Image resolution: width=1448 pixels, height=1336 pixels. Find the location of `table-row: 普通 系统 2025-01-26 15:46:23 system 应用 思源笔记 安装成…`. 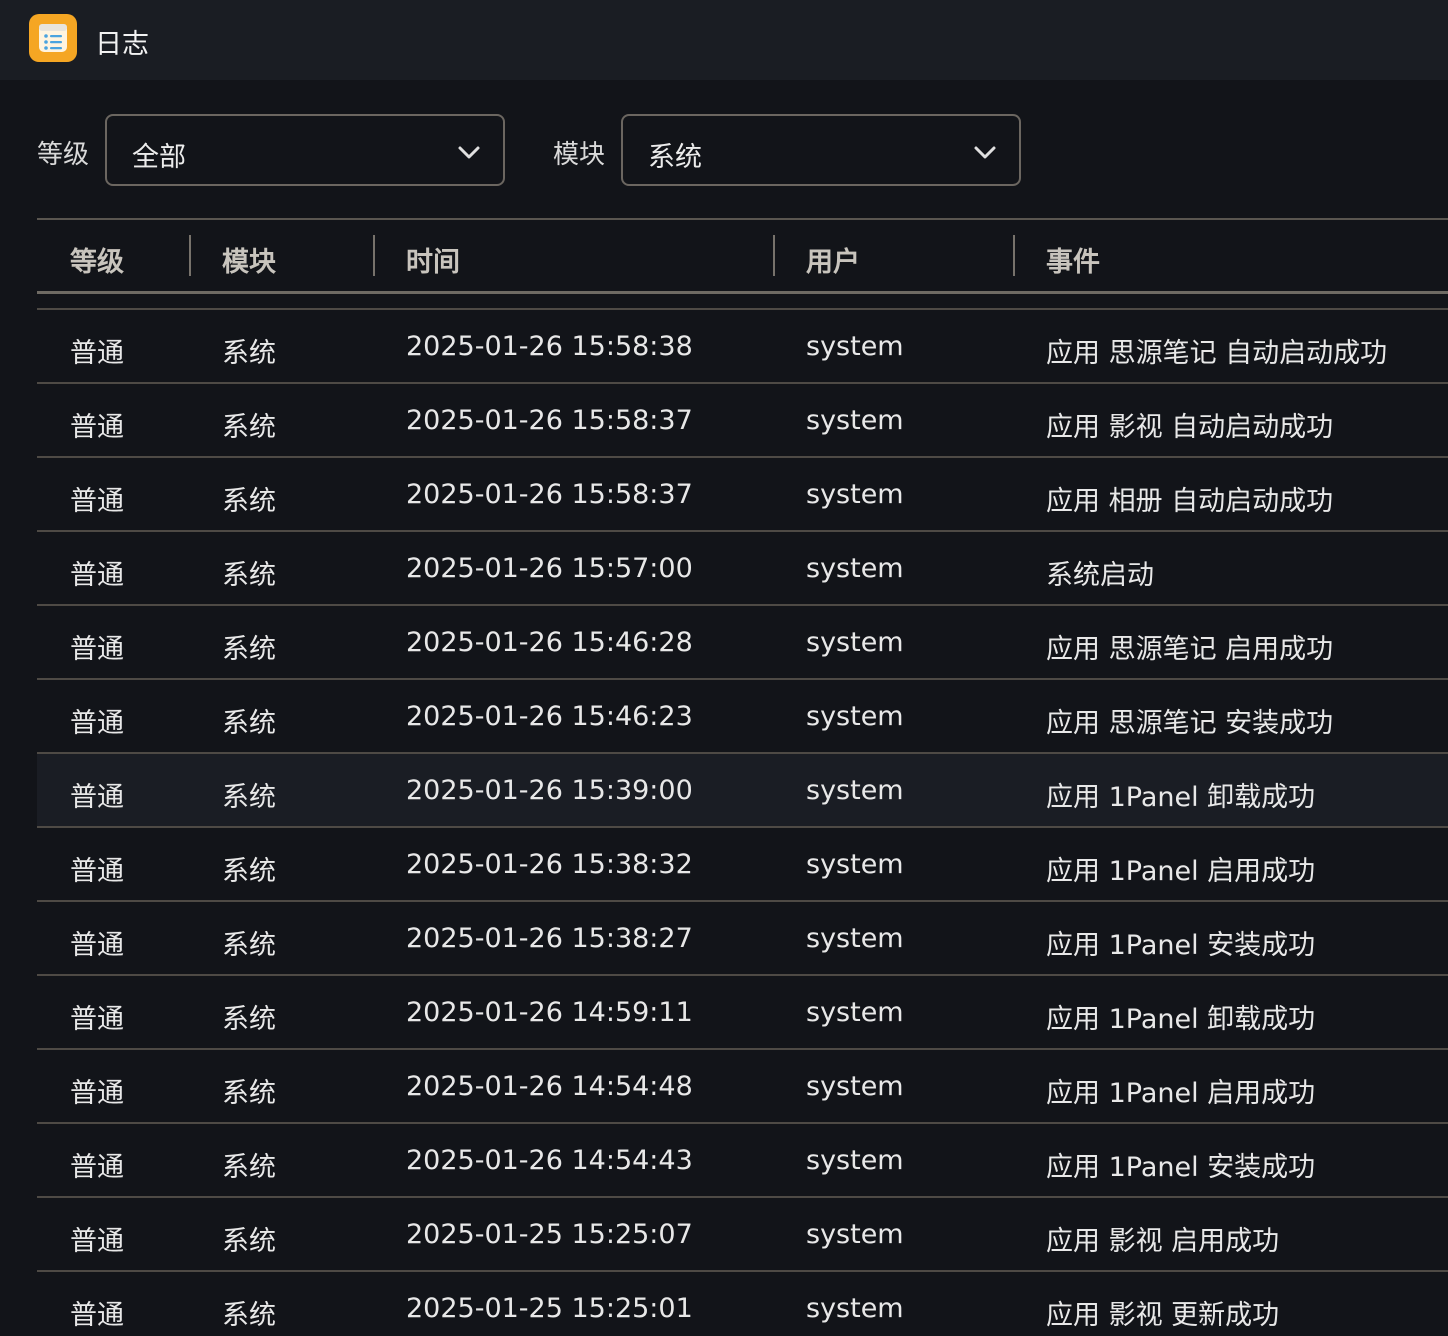

table-row: 普通 系统 2025-01-26 15:46:23 system 应用 思源笔记 安装成… is located at coordinates (742, 717).